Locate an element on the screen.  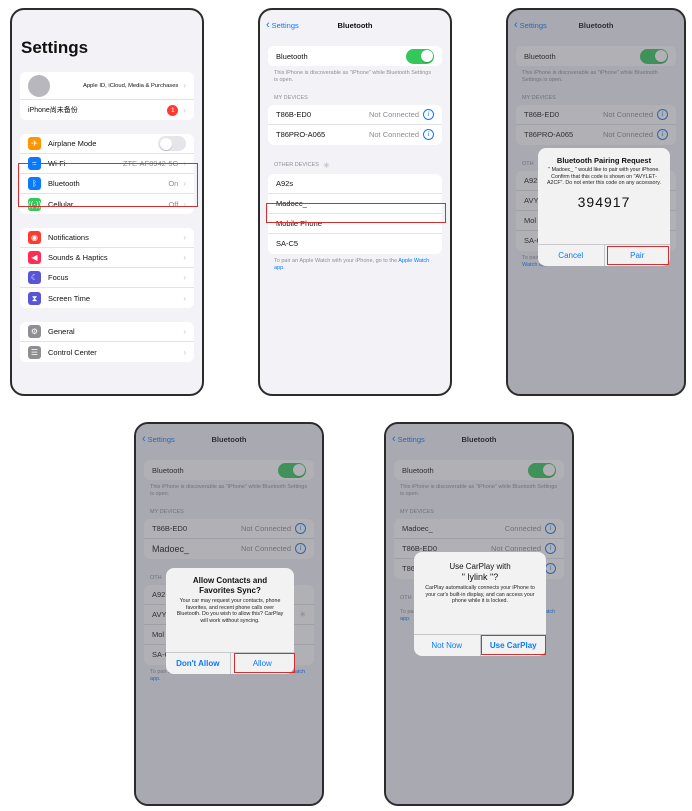
airplane-icon: ✈ is located at coordinates (34, 143).